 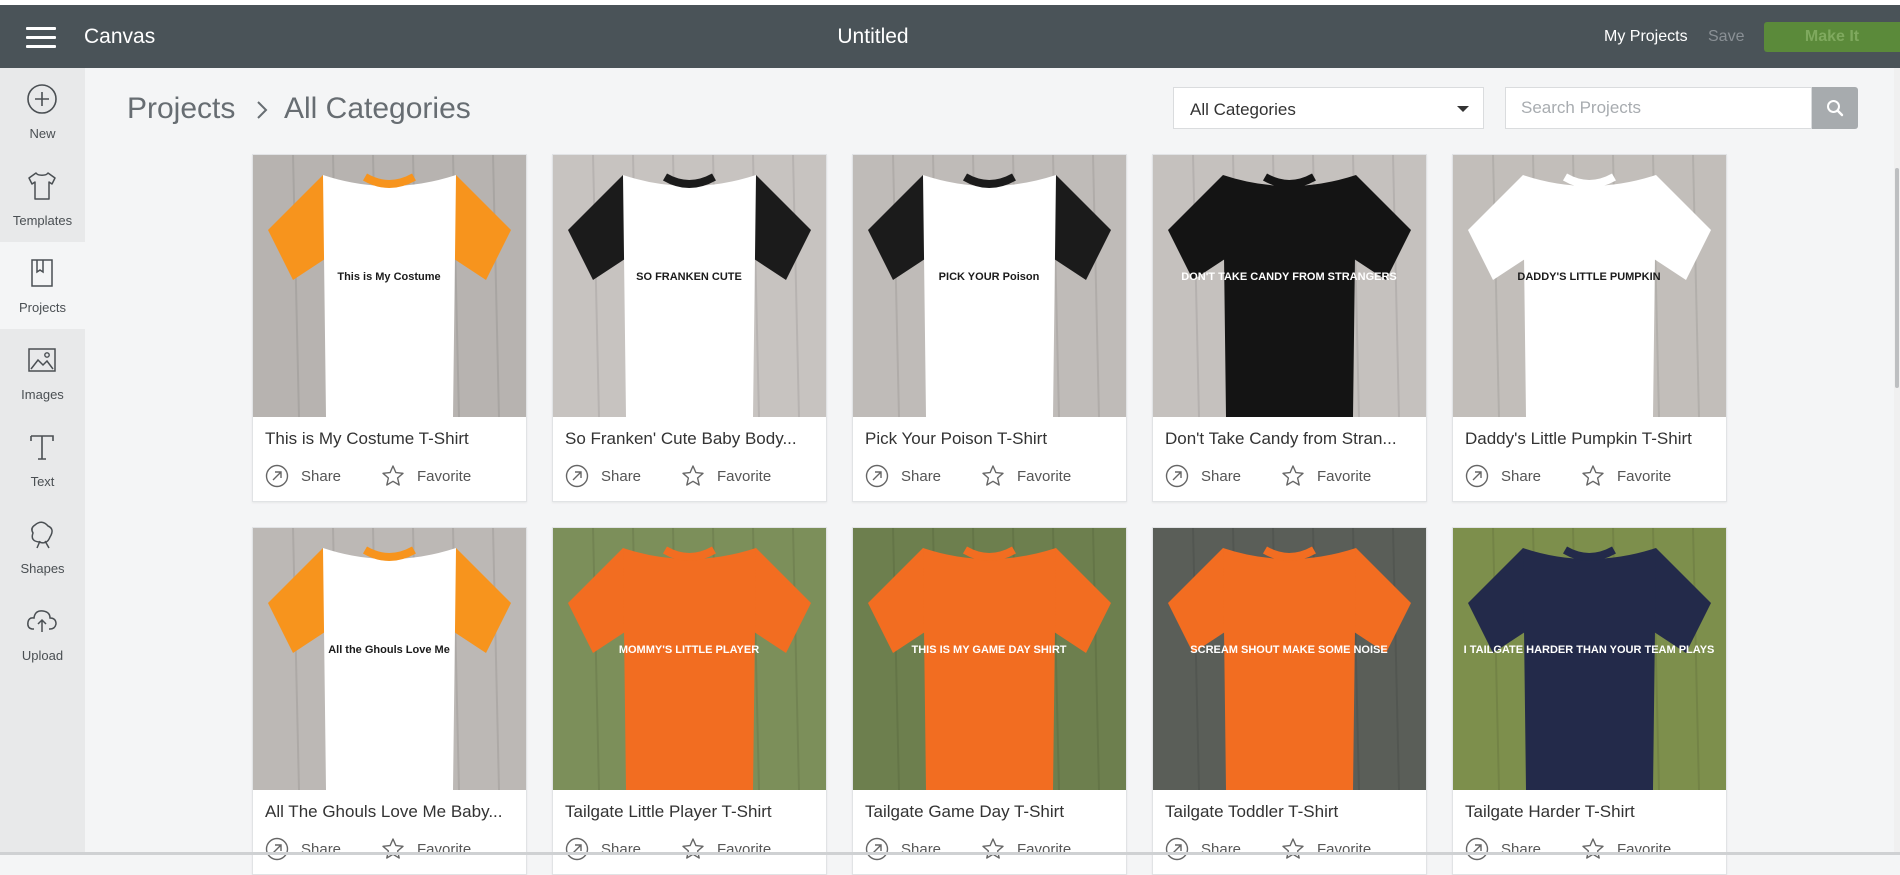 I want to click on sidebar-item-projects: Projects, so click(x=42, y=285).